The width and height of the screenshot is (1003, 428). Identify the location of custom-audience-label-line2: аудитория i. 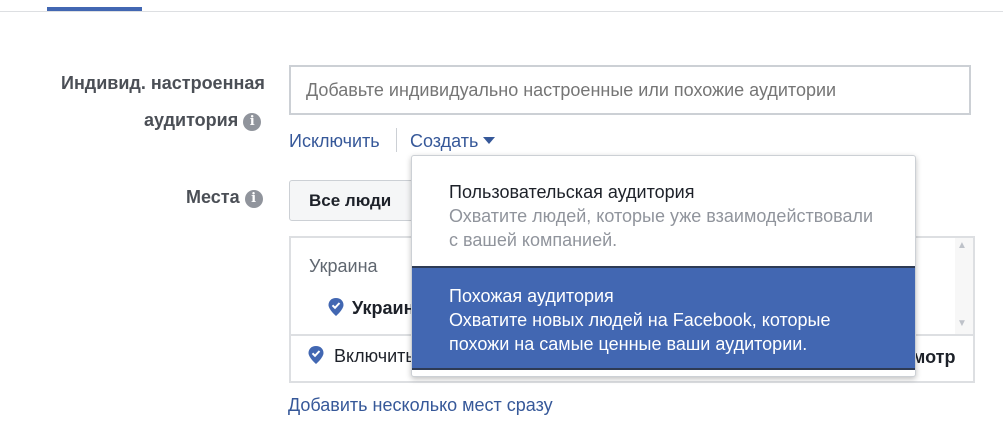
(203, 120).